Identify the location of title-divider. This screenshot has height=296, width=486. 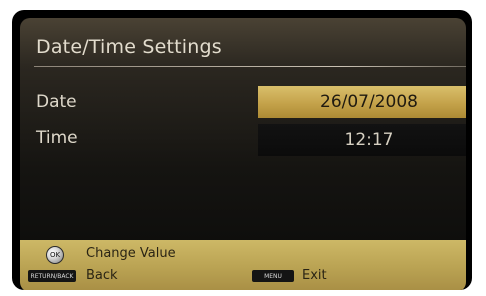
(250, 66).